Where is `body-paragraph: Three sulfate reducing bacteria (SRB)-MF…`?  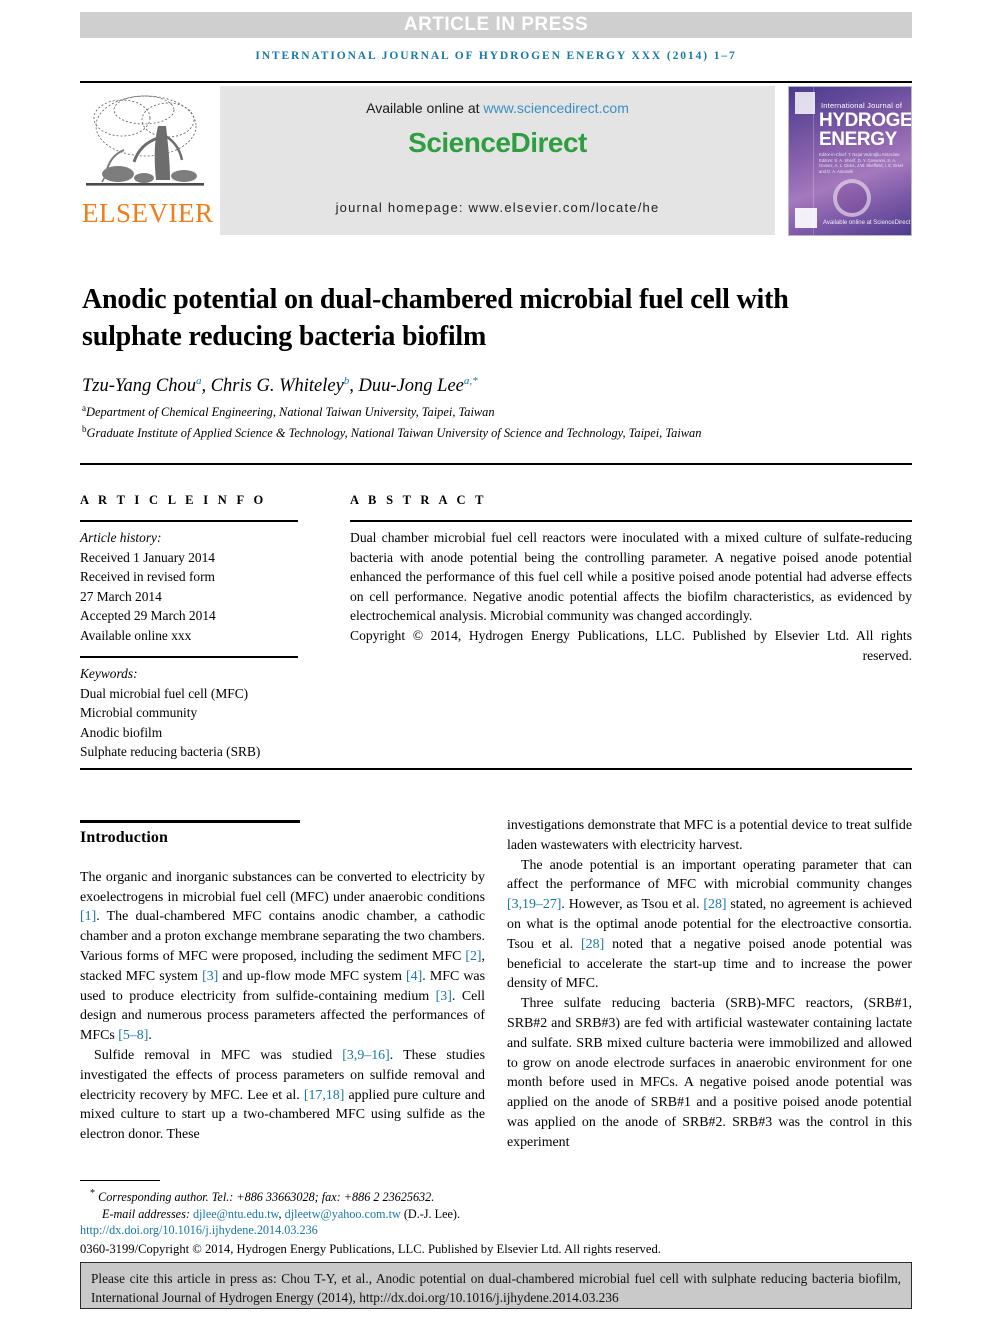 body-paragraph: Three sulfate reducing bacteria (SRB)-MF… is located at coordinates (709, 1073).